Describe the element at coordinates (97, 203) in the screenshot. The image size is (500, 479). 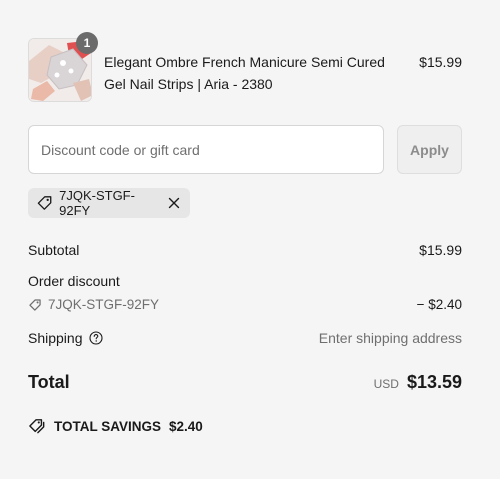
I see `applied-discount-code: 7JQK-STGF-92FY` at that location.